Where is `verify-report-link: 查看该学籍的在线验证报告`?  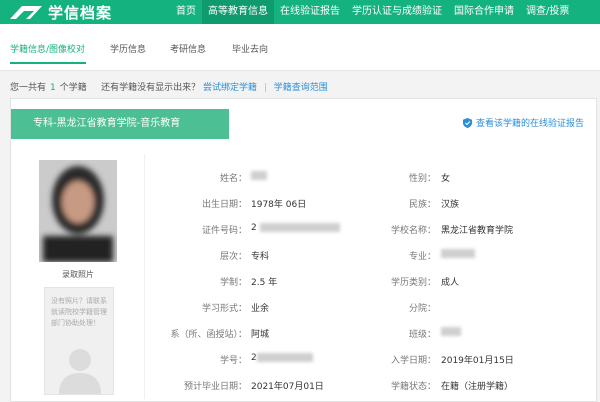 verify-report-link: 查看该学籍的在线验证报告 is located at coordinates (523, 122).